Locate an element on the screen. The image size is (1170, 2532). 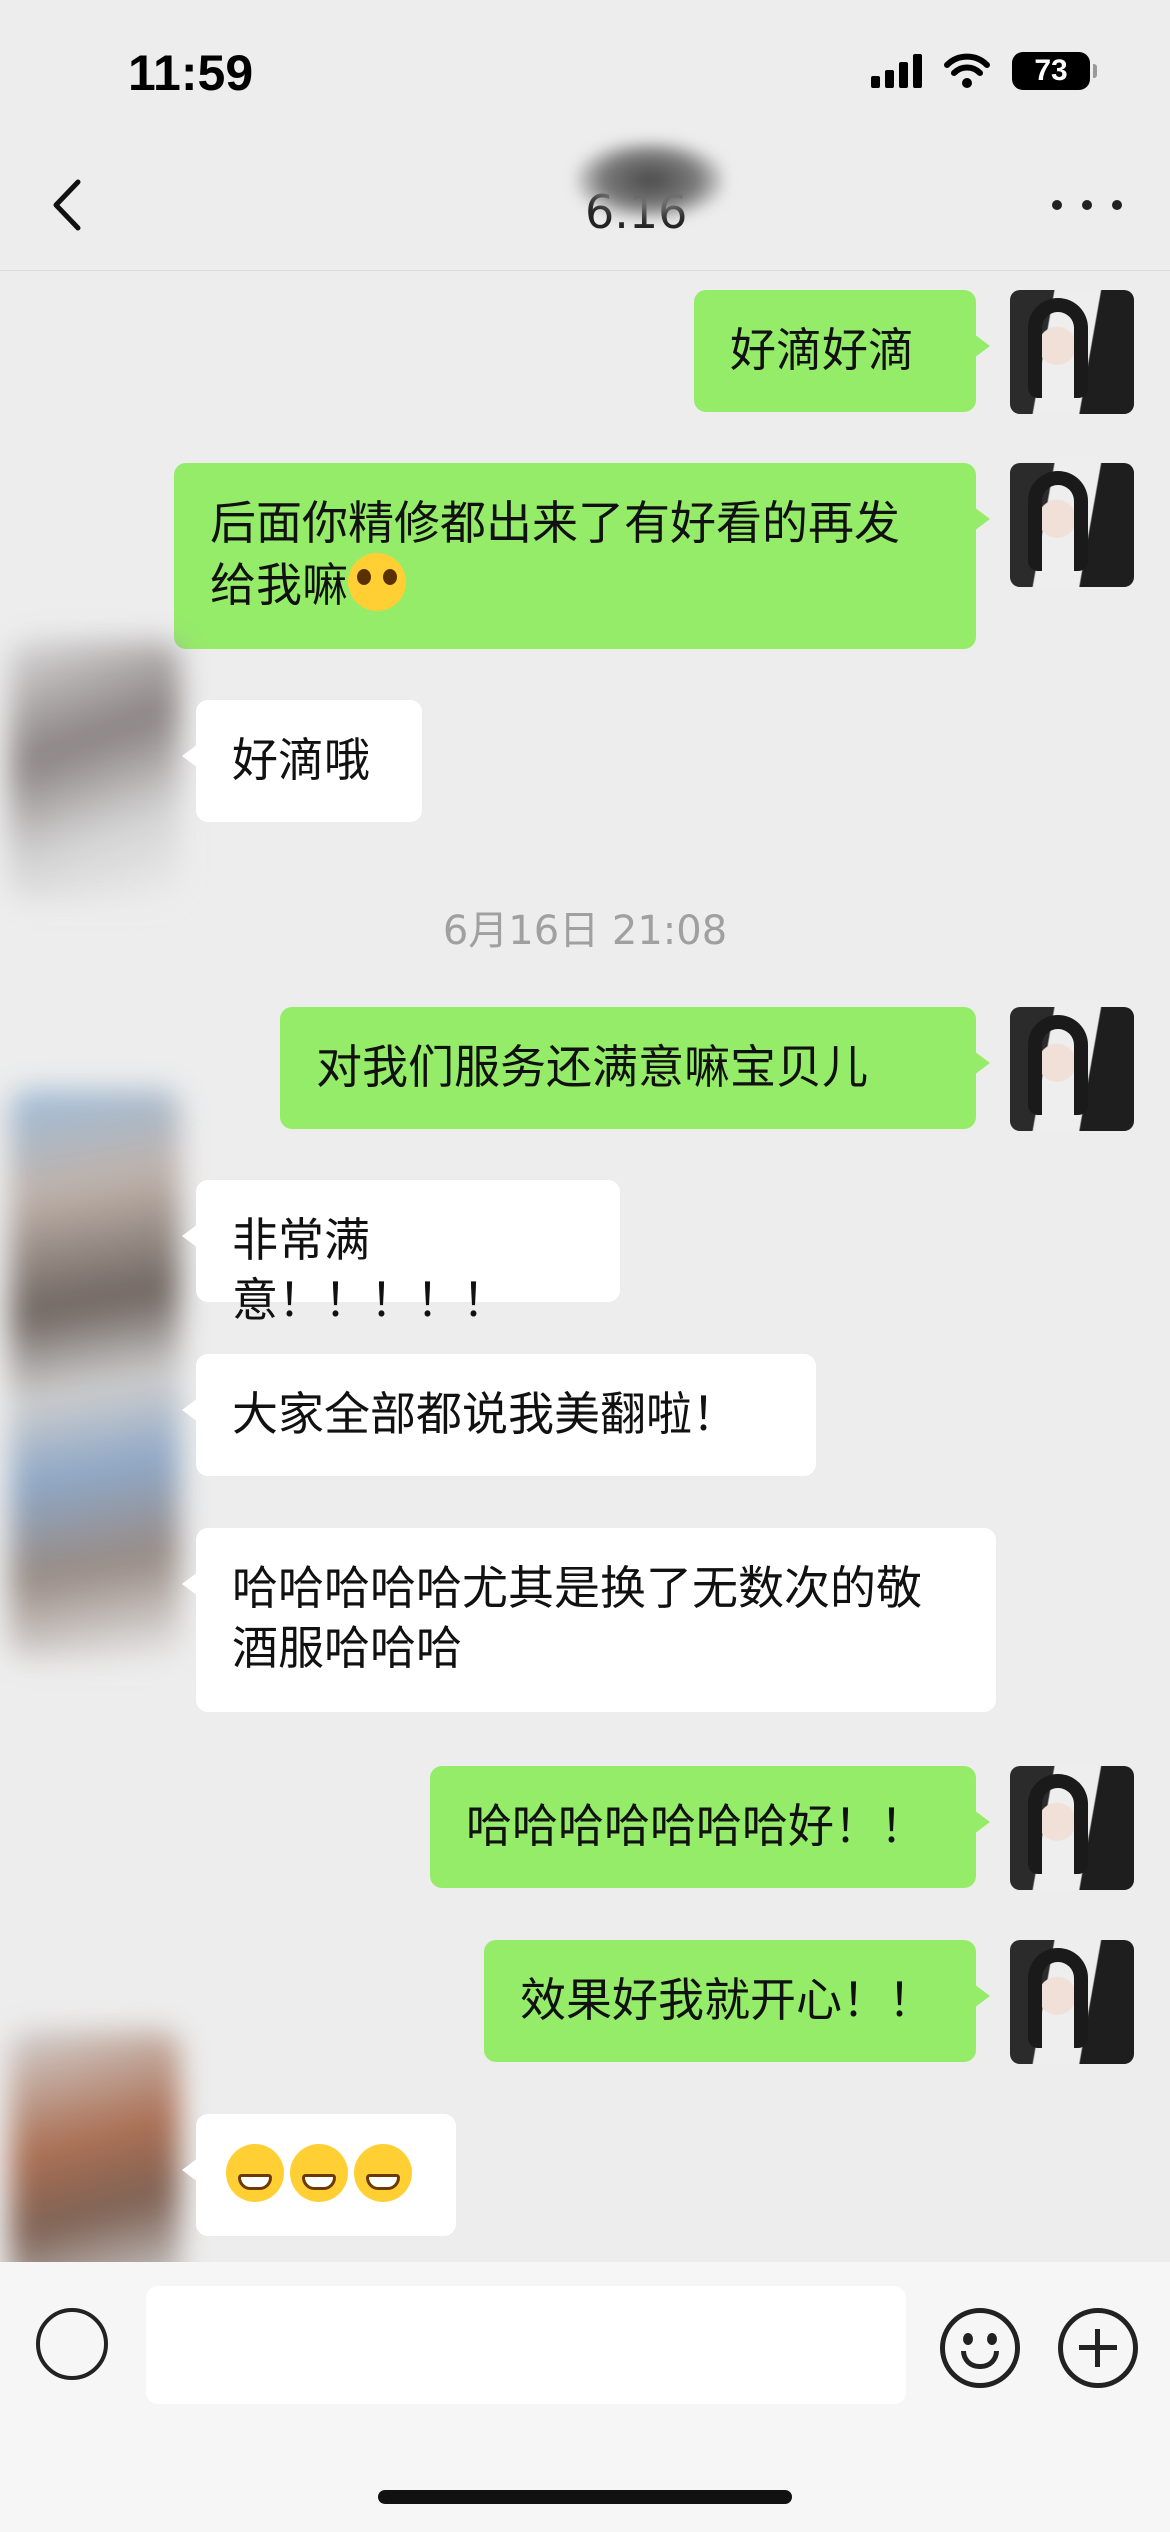
message-bubble-sent: 哈哈哈哈哈哈哈好！！ is located at coordinates (710, 1827).